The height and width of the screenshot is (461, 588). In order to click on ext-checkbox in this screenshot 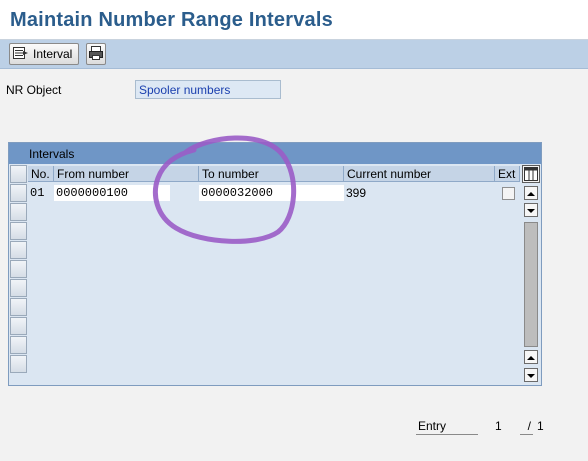, I will do `click(508, 193)`.